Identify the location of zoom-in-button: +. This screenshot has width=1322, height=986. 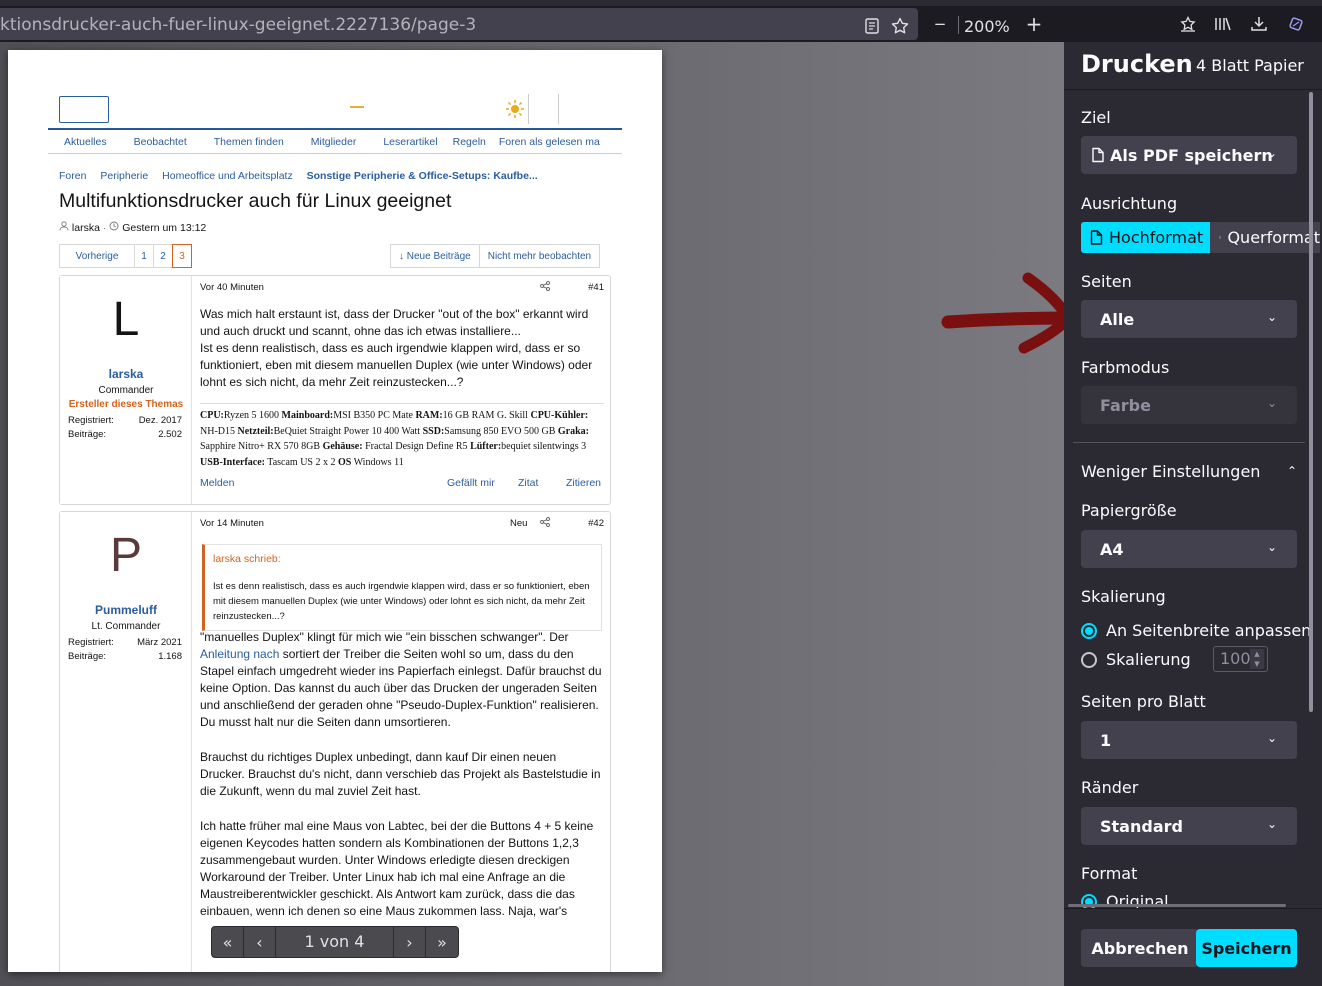
(1034, 24).